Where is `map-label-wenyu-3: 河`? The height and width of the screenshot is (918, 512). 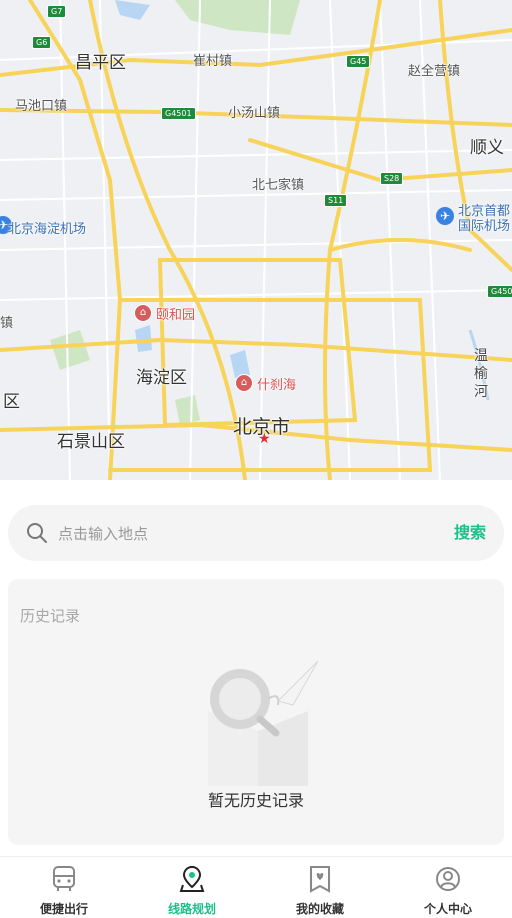 map-label-wenyu-3: 河 is located at coordinates (481, 392).